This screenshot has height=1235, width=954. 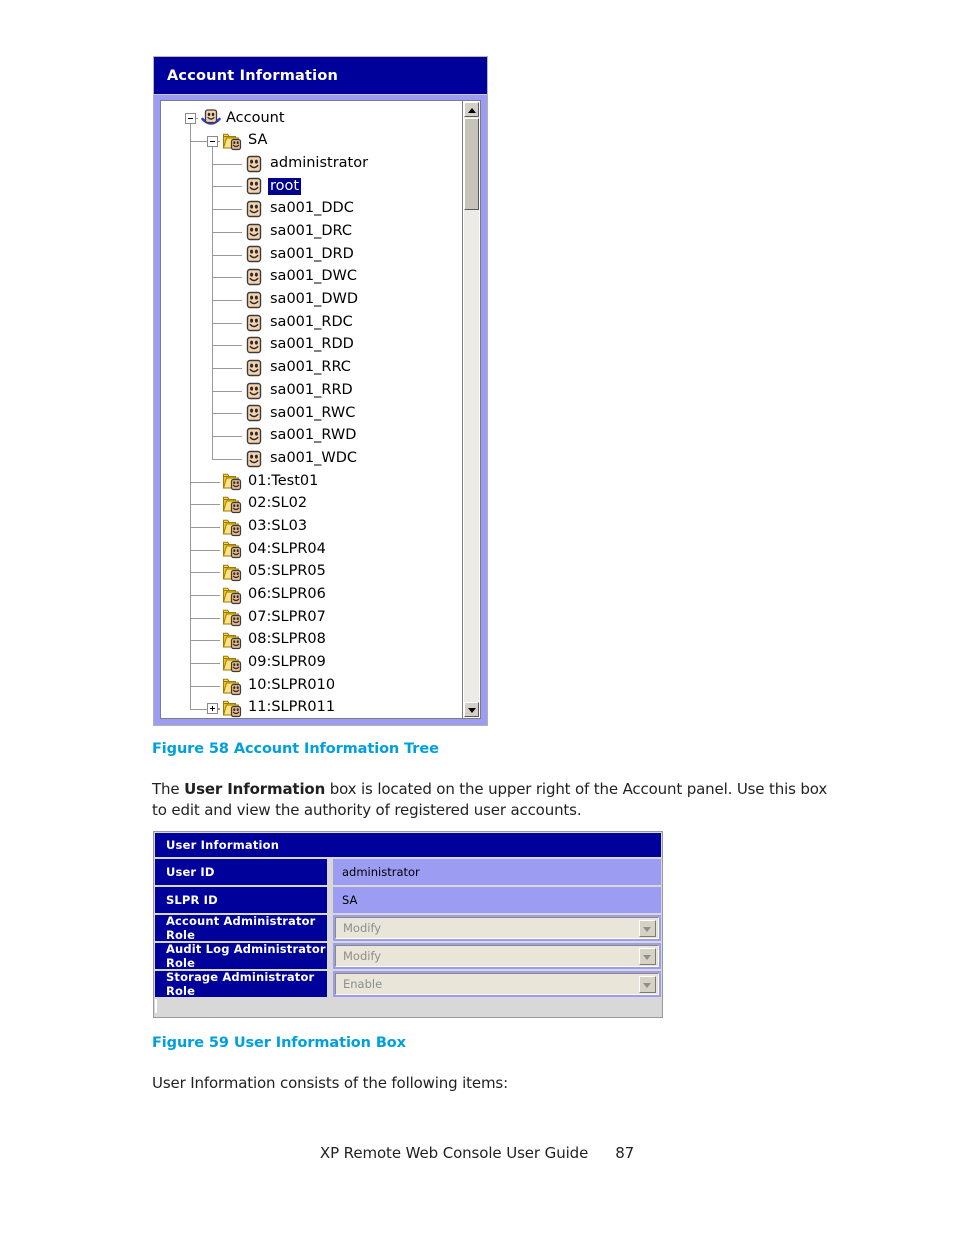 I want to click on dropdown-audit-log-administrator-role: Modify, so click(x=497, y=956).